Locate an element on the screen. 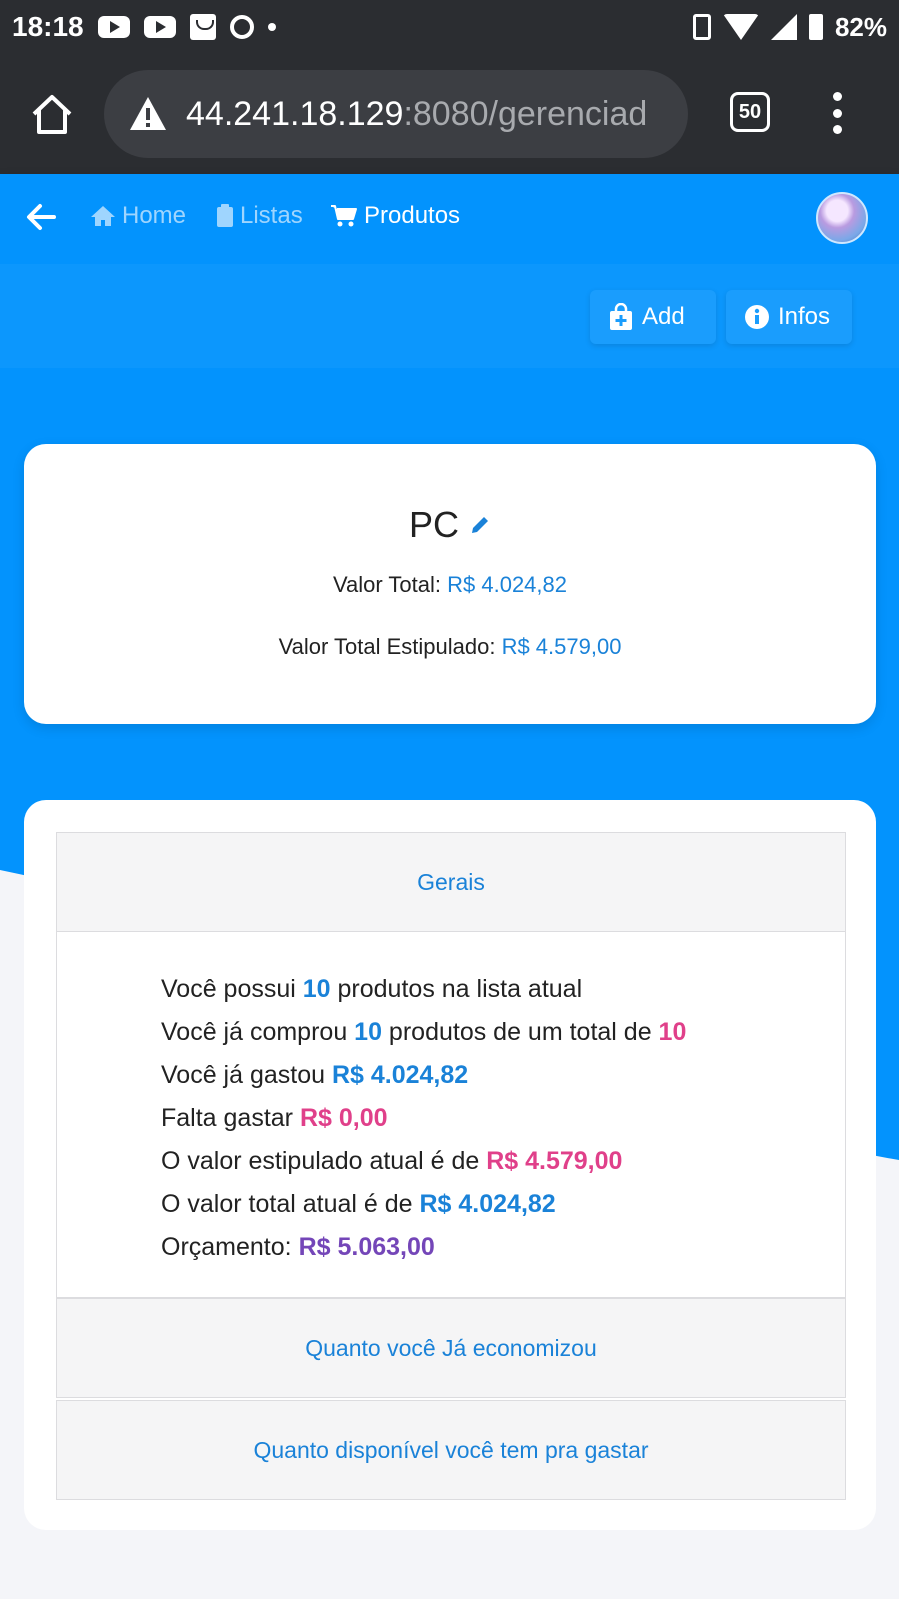 Image resolution: width=899 pixels, height=1599 pixels. stat-line-spent: Você já gastou R$ 4.024,82 is located at coordinates (315, 1075).